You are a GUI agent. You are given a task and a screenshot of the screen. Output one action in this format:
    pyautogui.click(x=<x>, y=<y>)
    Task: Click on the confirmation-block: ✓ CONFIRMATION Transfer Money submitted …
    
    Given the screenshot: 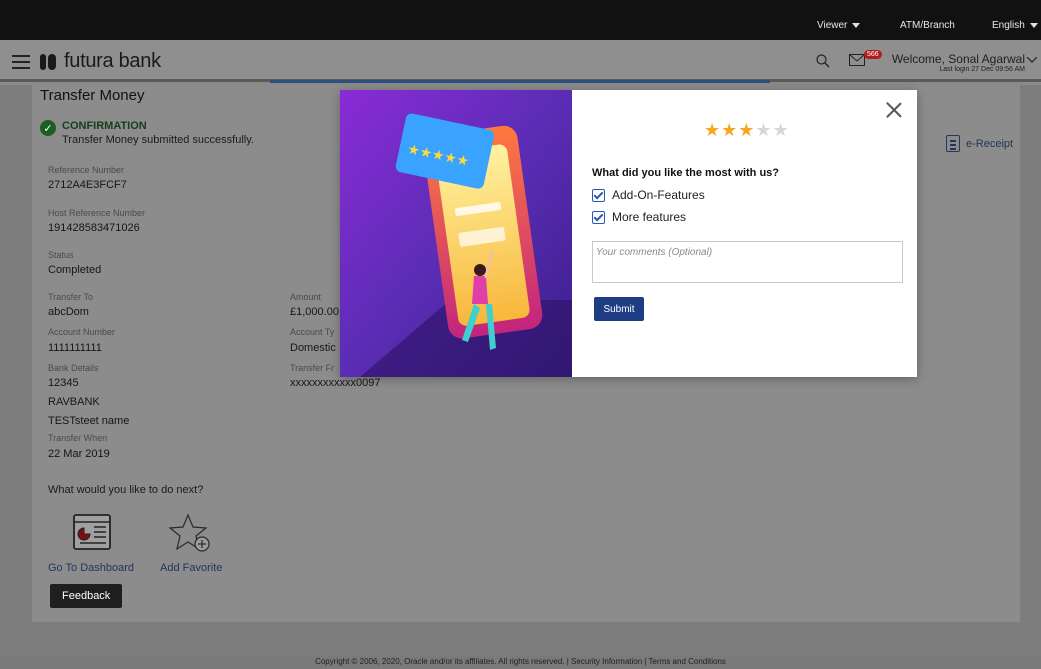 What is the action you would take?
    pyautogui.click(x=147, y=133)
    